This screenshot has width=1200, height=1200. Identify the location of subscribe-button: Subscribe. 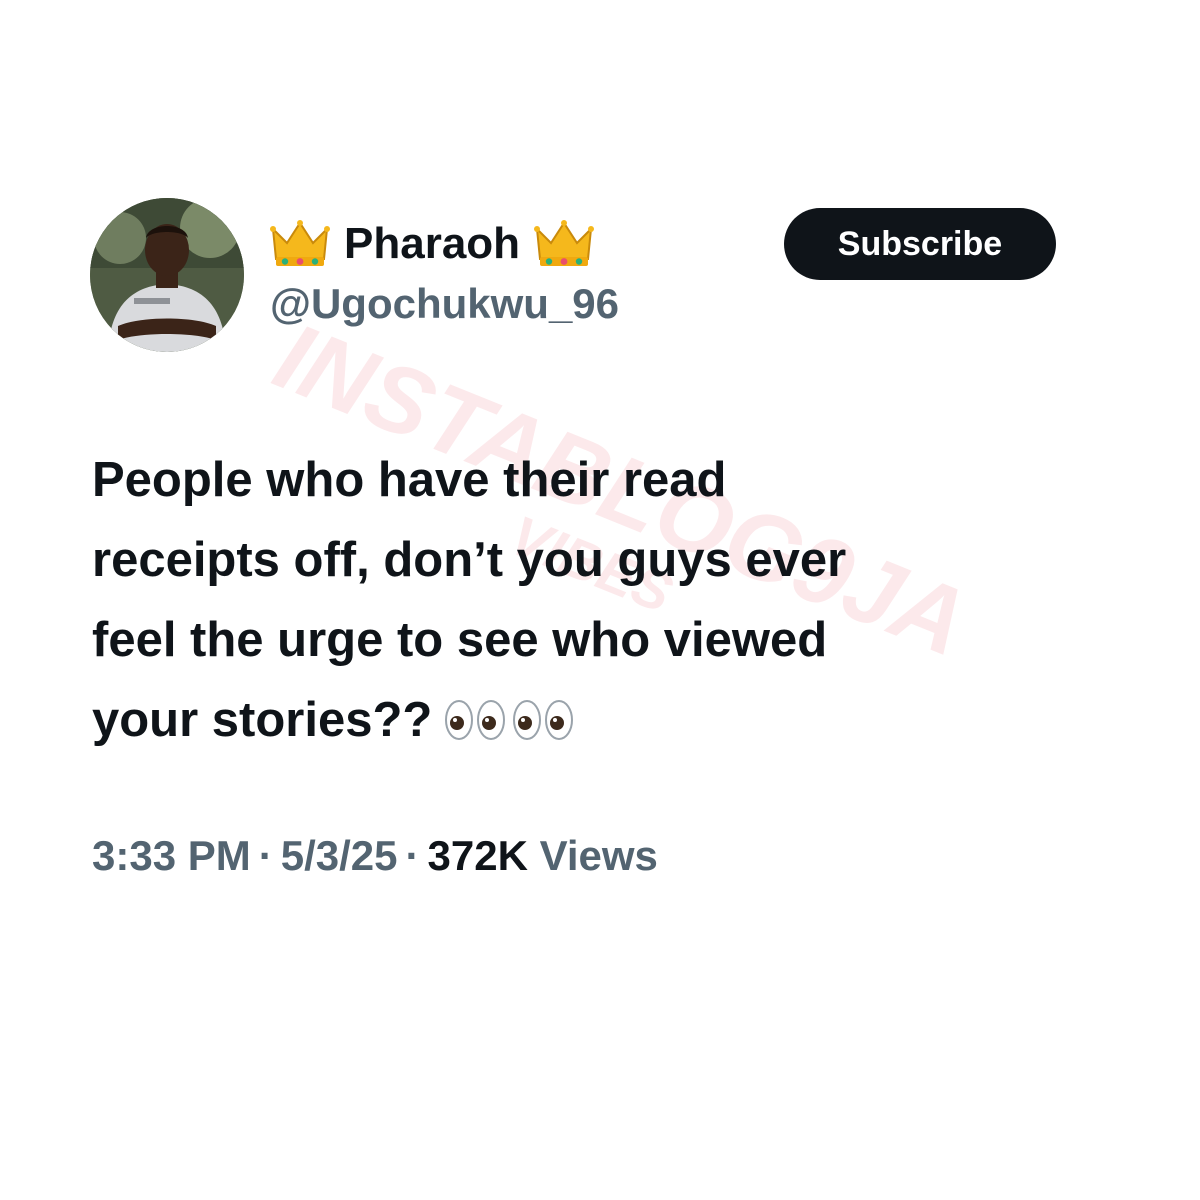
(920, 244).